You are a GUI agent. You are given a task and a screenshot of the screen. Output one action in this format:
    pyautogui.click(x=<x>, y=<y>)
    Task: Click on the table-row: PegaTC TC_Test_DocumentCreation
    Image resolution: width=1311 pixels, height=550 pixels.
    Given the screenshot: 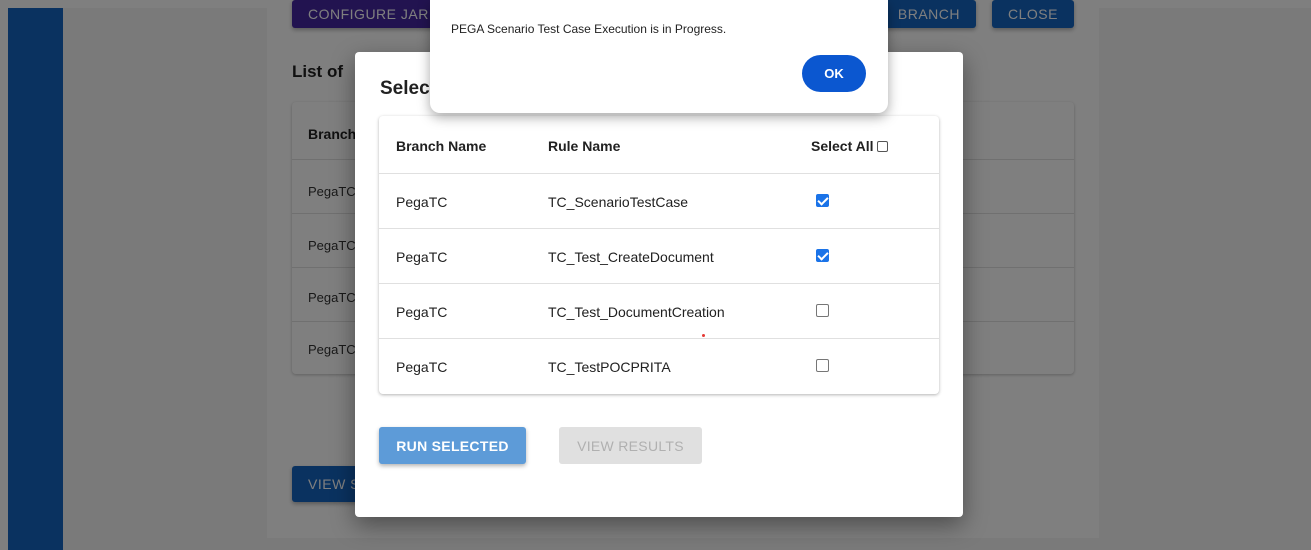 What is the action you would take?
    pyautogui.click(x=659, y=311)
    